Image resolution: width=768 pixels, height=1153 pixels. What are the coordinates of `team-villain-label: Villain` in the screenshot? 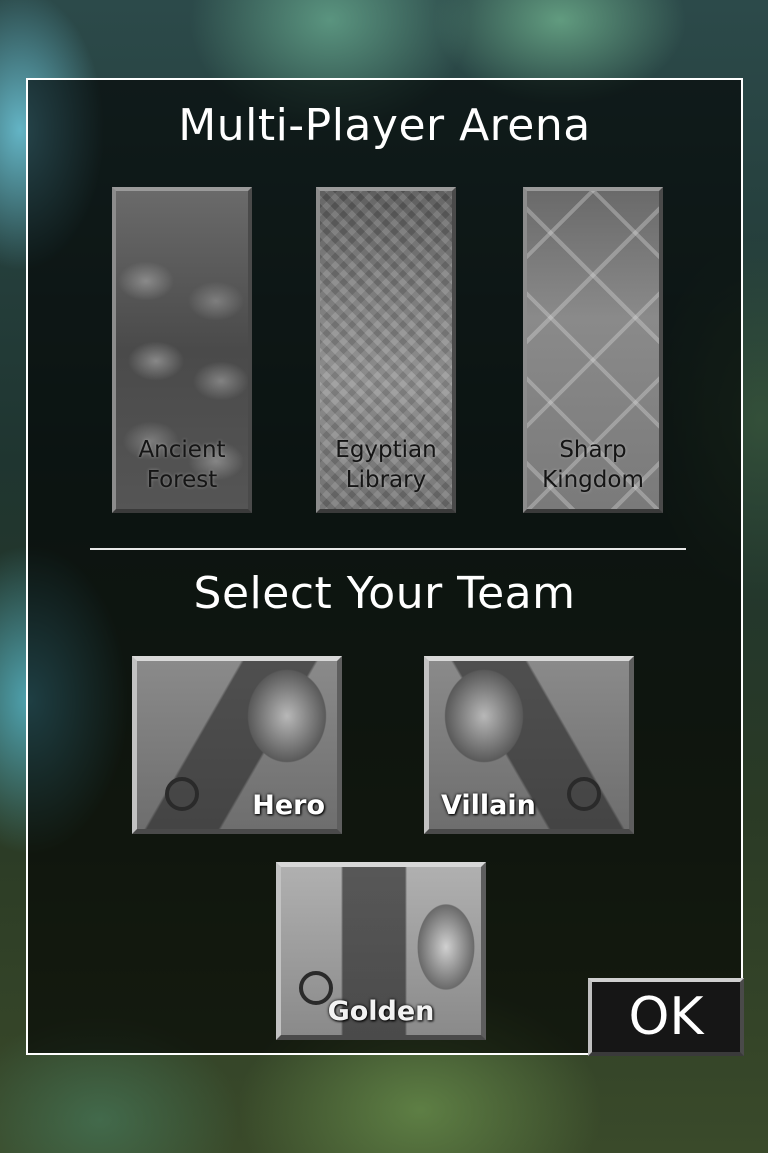 It's located at (488, 805).